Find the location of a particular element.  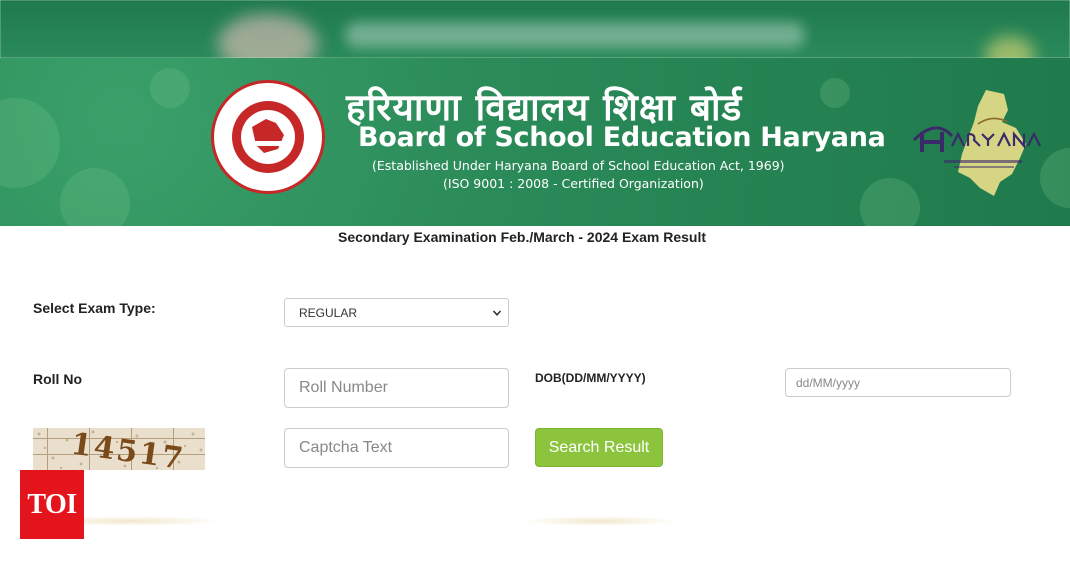

dob-placeholder: dd/MM/yyyy is located at coordinates (828, 383).